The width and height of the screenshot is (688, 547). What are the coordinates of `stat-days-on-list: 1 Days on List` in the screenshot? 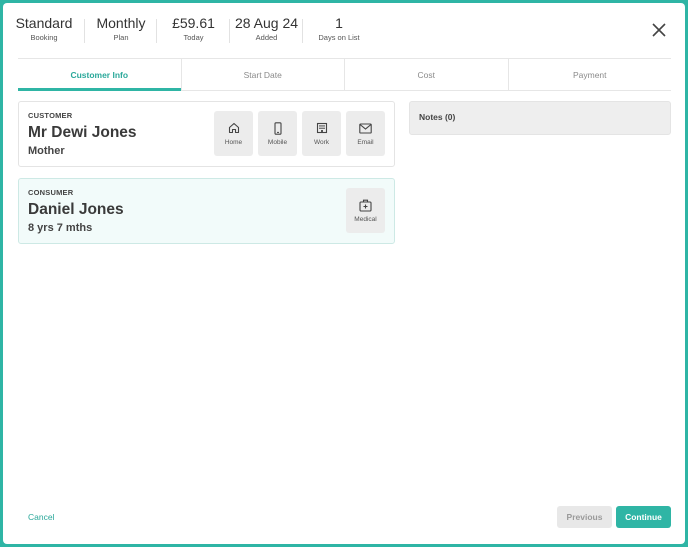 It's located at (339, 32).